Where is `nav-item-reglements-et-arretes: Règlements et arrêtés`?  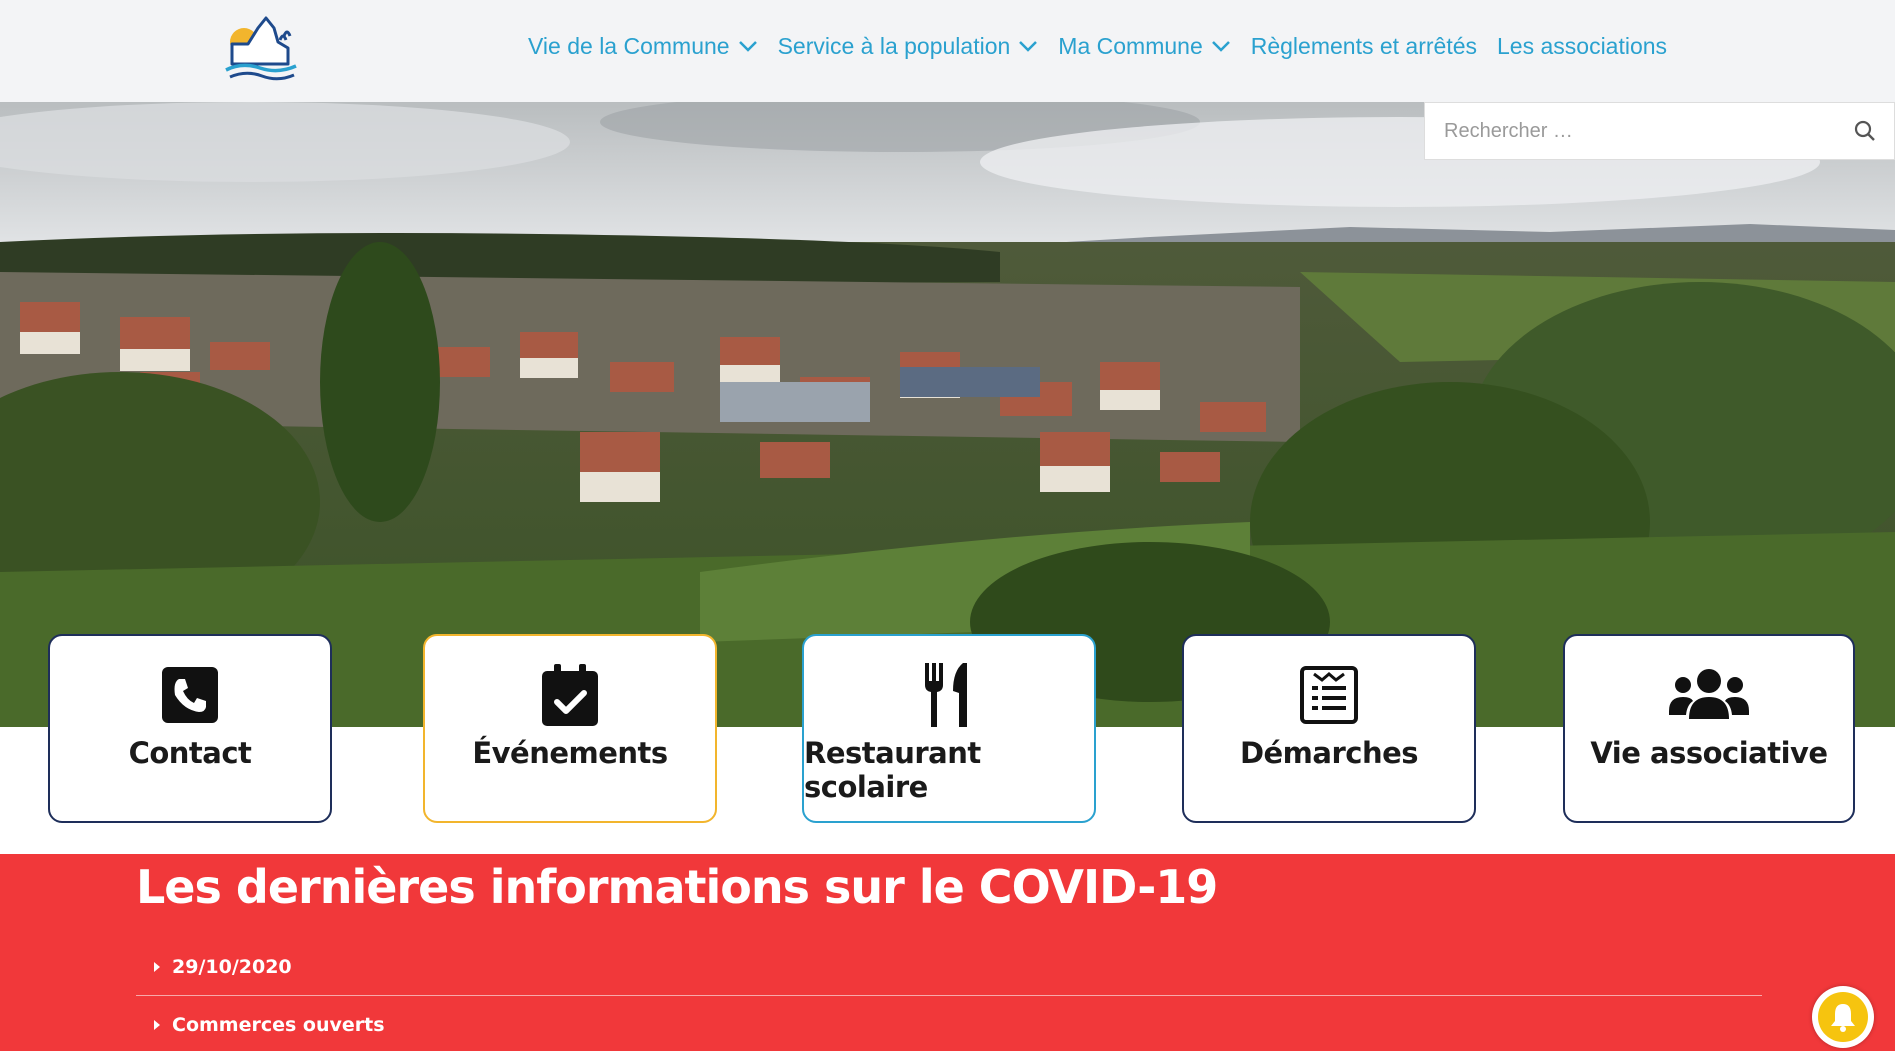
nav-item-reglements-et-arretes: Règlements et arrêtés is located at coordinates (1364, 46).